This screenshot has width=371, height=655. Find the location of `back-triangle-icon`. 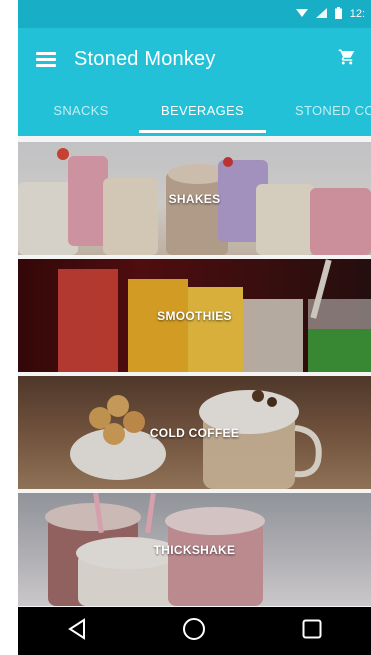

back-triangle-icon is located at coordinates (77, 631).